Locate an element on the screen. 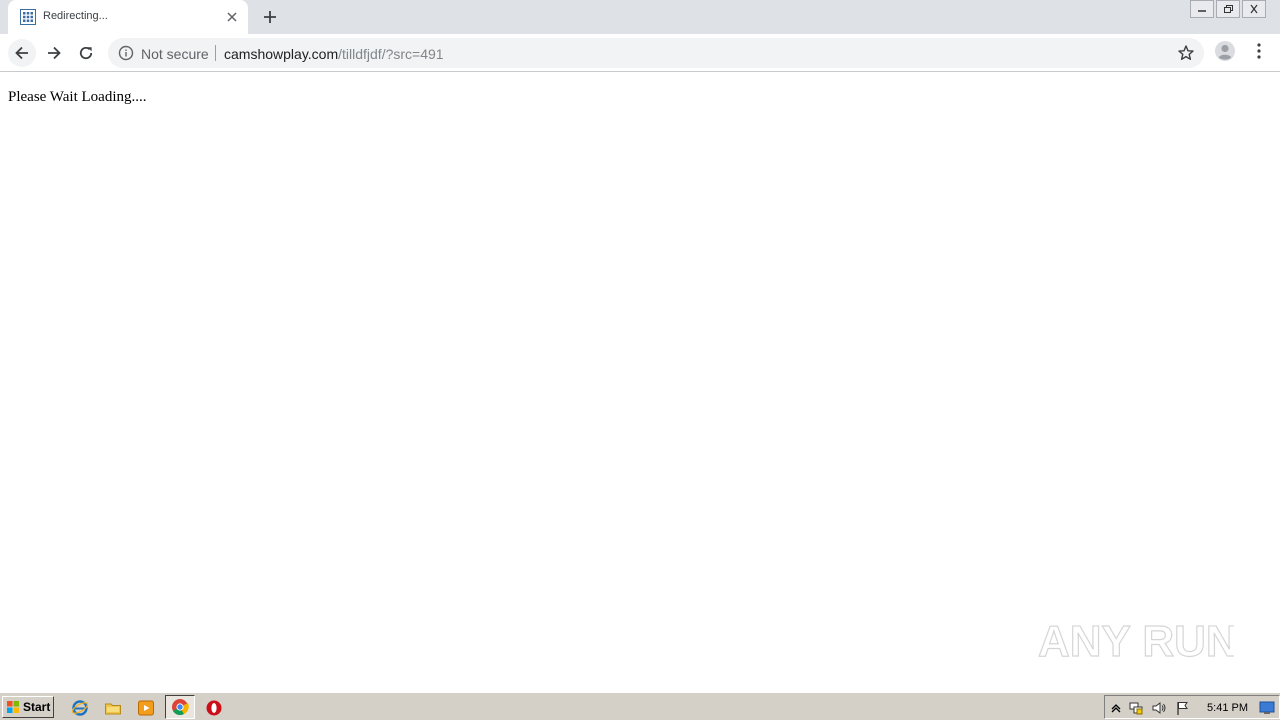 This screenshot has height=720, width=1280. restore-button is located at coordinates (1228, 9).